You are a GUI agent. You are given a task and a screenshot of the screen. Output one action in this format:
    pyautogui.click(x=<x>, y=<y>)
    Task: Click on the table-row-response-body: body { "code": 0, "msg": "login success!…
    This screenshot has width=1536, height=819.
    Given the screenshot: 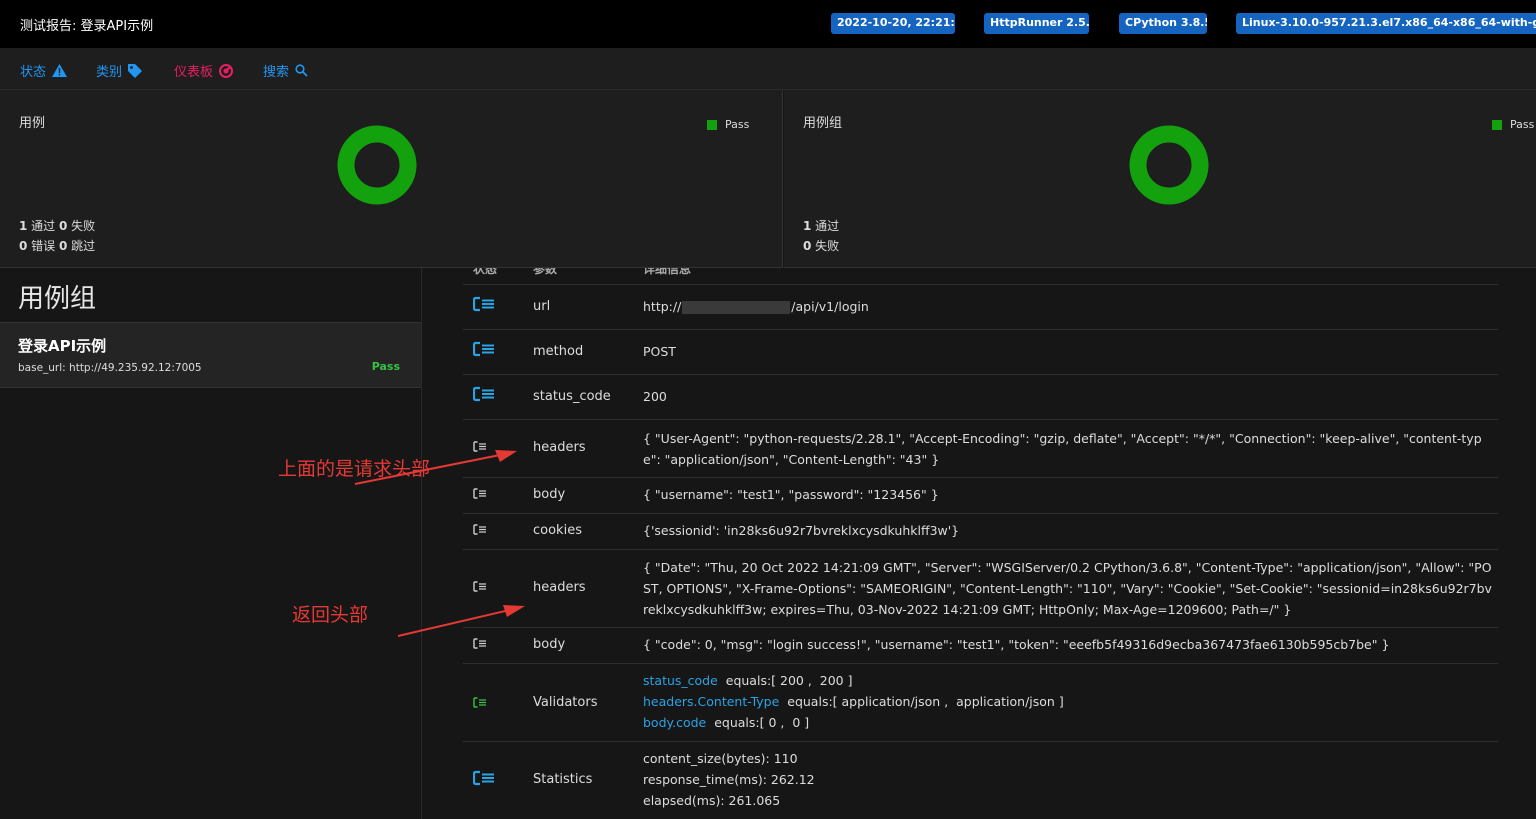 What is the action you would take?
    pyautogui.click(x=980, y=645)
    